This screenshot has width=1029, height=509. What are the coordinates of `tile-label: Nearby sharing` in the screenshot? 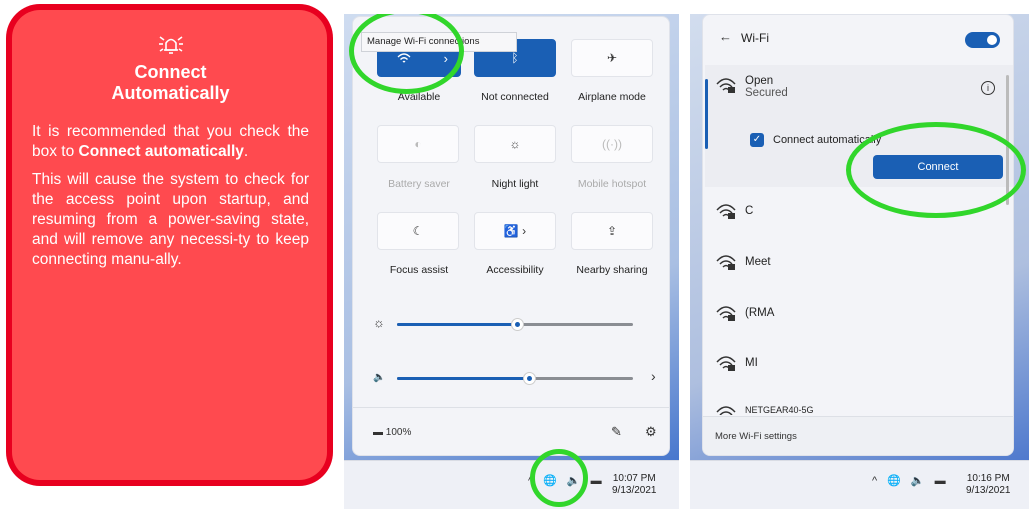 It's located at (612, 270).